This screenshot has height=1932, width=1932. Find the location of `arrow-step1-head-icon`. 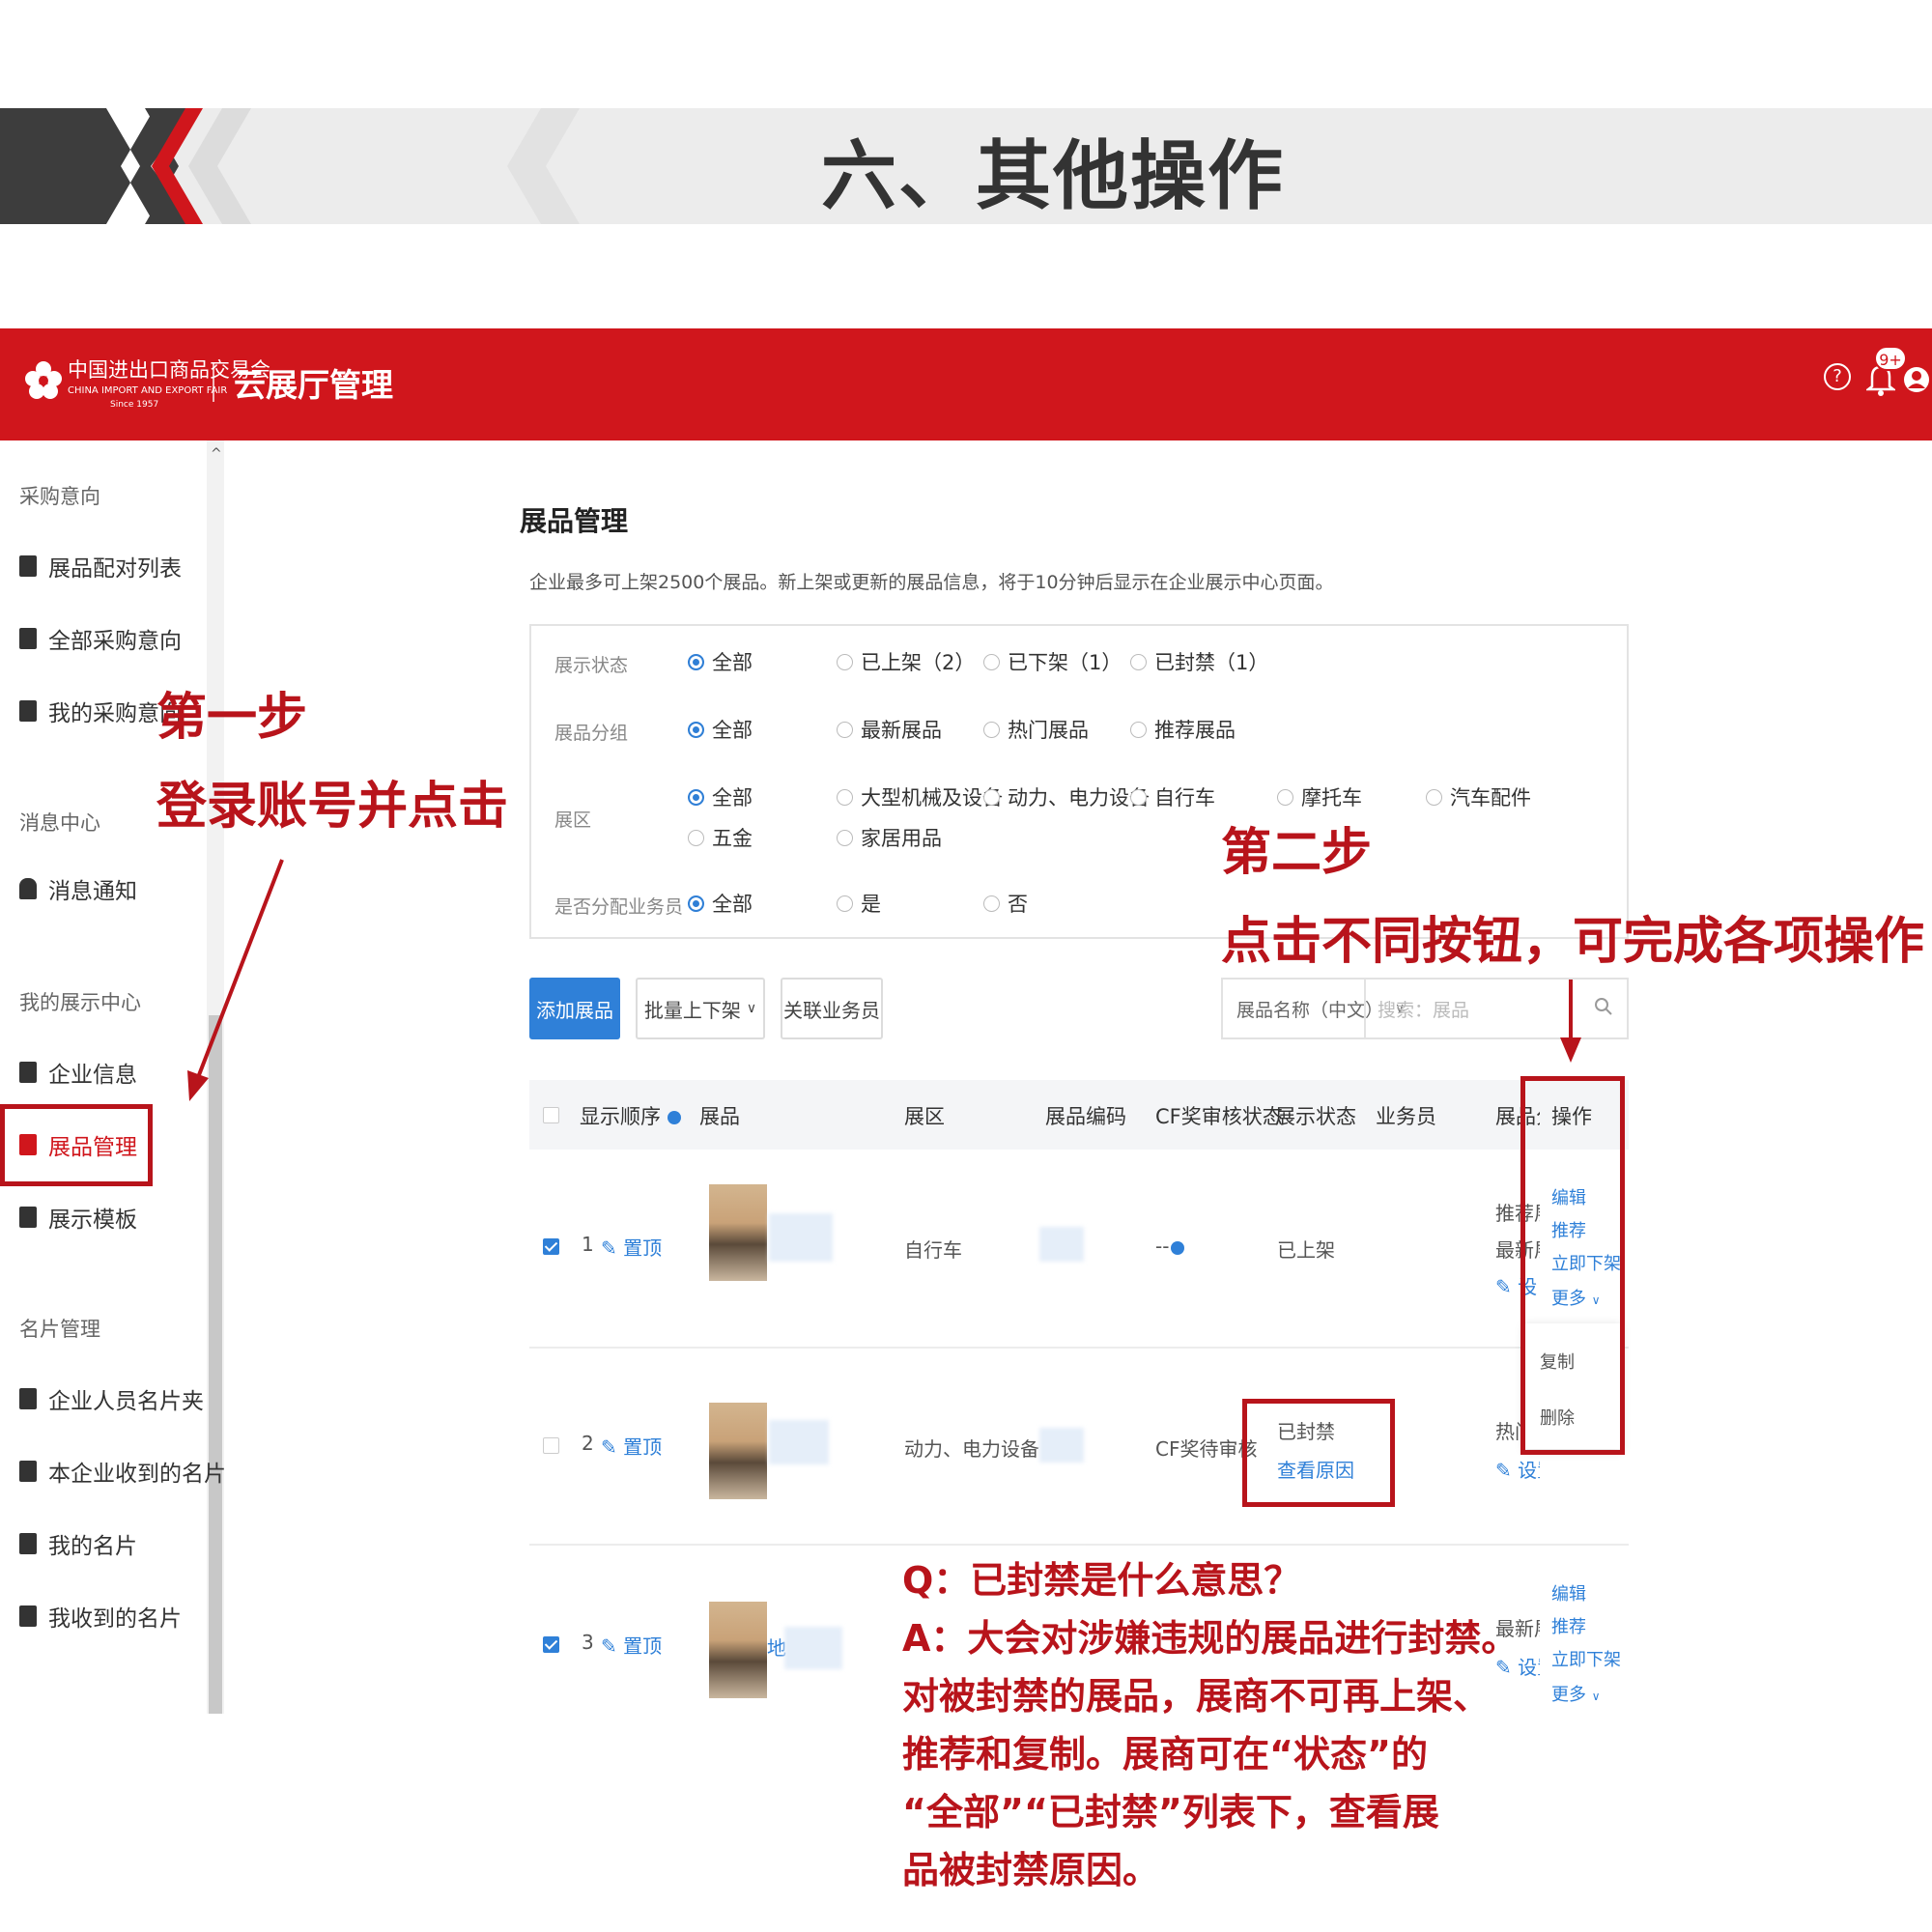

arrow-step1-head-icon is located at coordinates (198, 1085).